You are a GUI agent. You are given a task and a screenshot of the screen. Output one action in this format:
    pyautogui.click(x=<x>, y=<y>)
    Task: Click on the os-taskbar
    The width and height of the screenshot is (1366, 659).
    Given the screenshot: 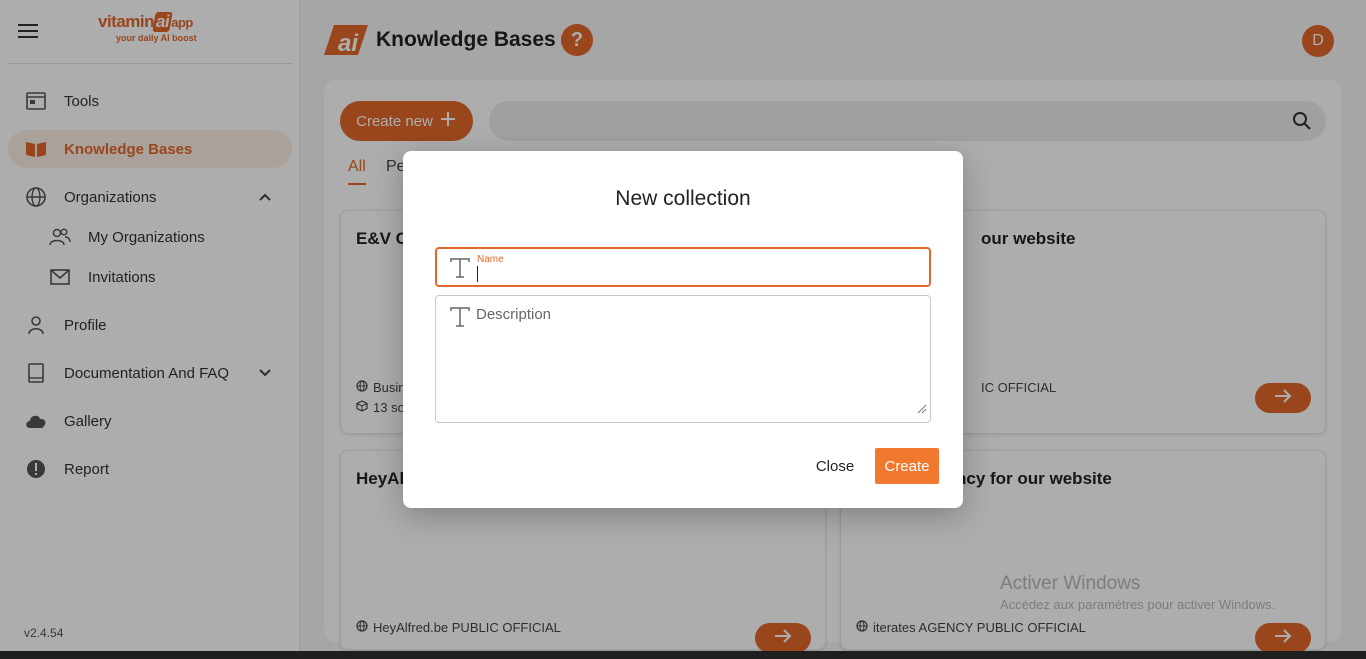 What is the action you would take?
    pyautogui.click(x=683, y=655)
    